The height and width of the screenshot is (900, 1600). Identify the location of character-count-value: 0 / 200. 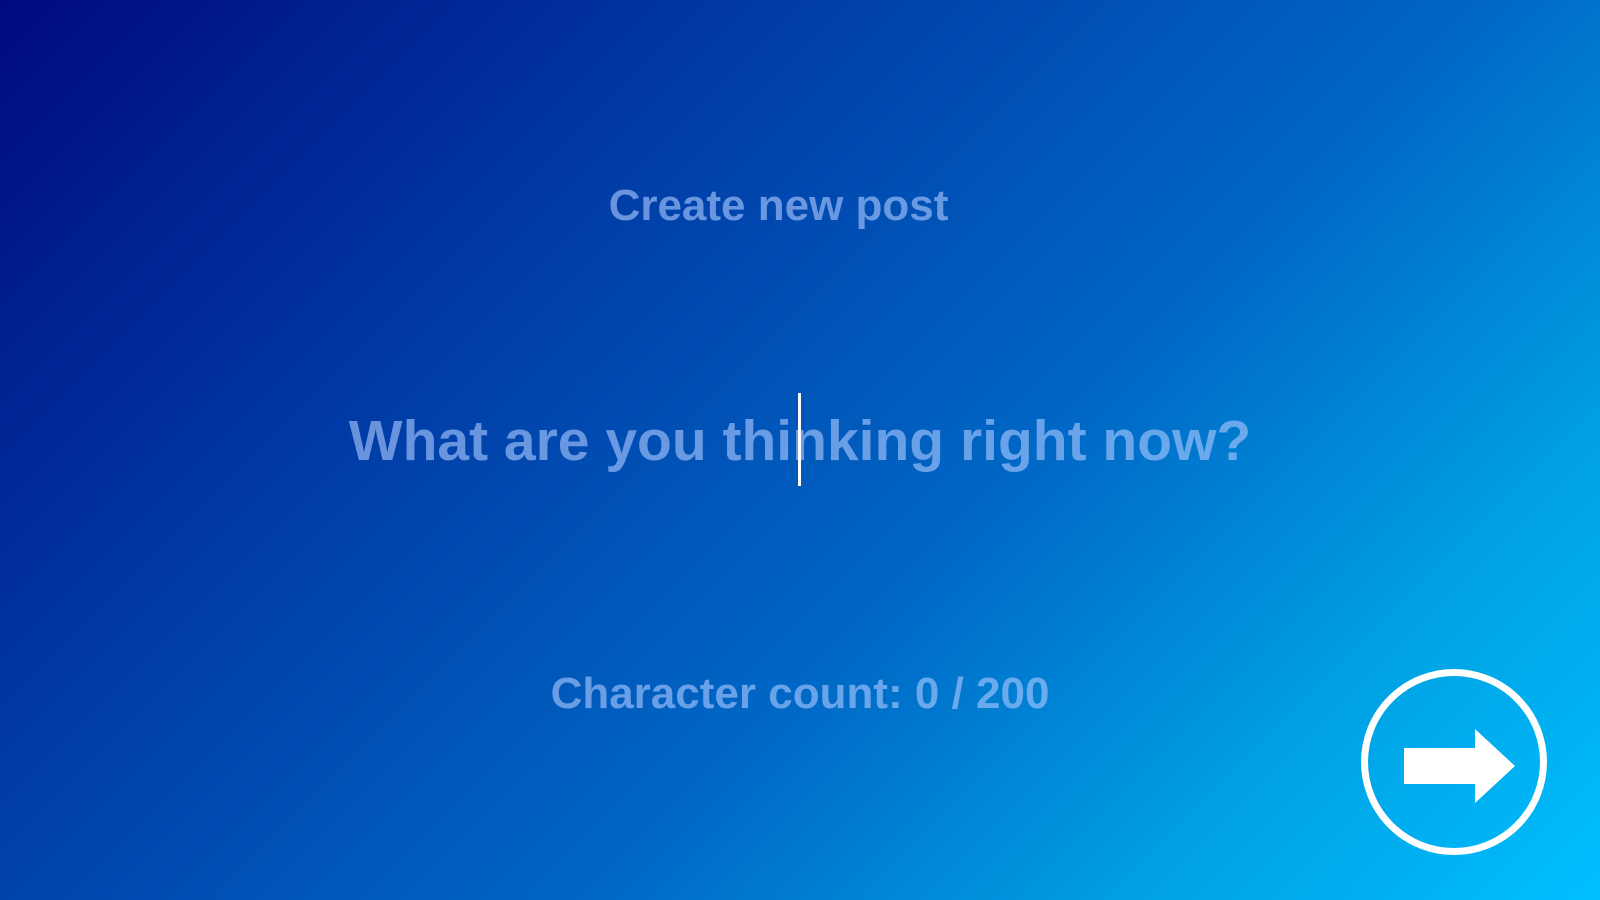
(982, 693).